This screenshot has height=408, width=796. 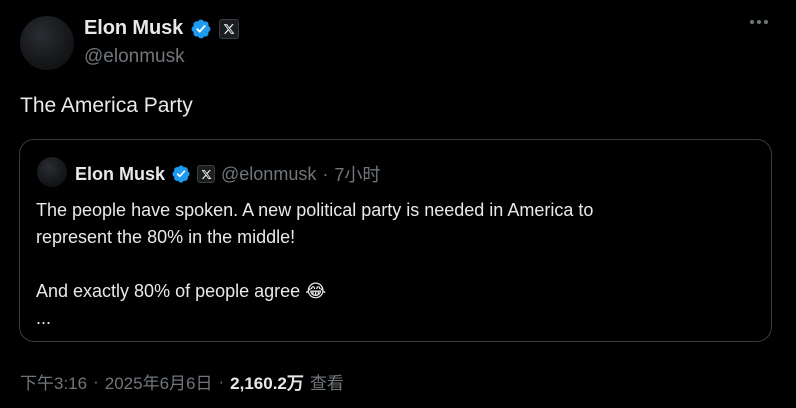 What do you see at coordinates (120, 174) in the screenshot?
I see `quoted-author-name: Elon Musk` at bounding box center [120, 174].